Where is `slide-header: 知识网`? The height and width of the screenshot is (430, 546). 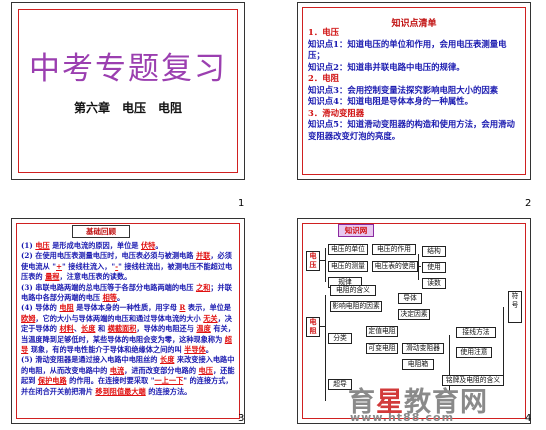 slide-header: 知识网 is located at coordinates (356, 230).